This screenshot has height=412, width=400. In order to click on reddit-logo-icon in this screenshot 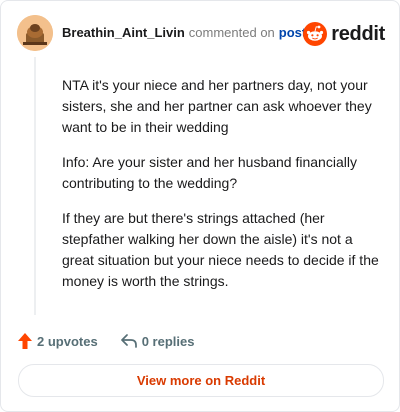, I will do `click(315, 34)`.